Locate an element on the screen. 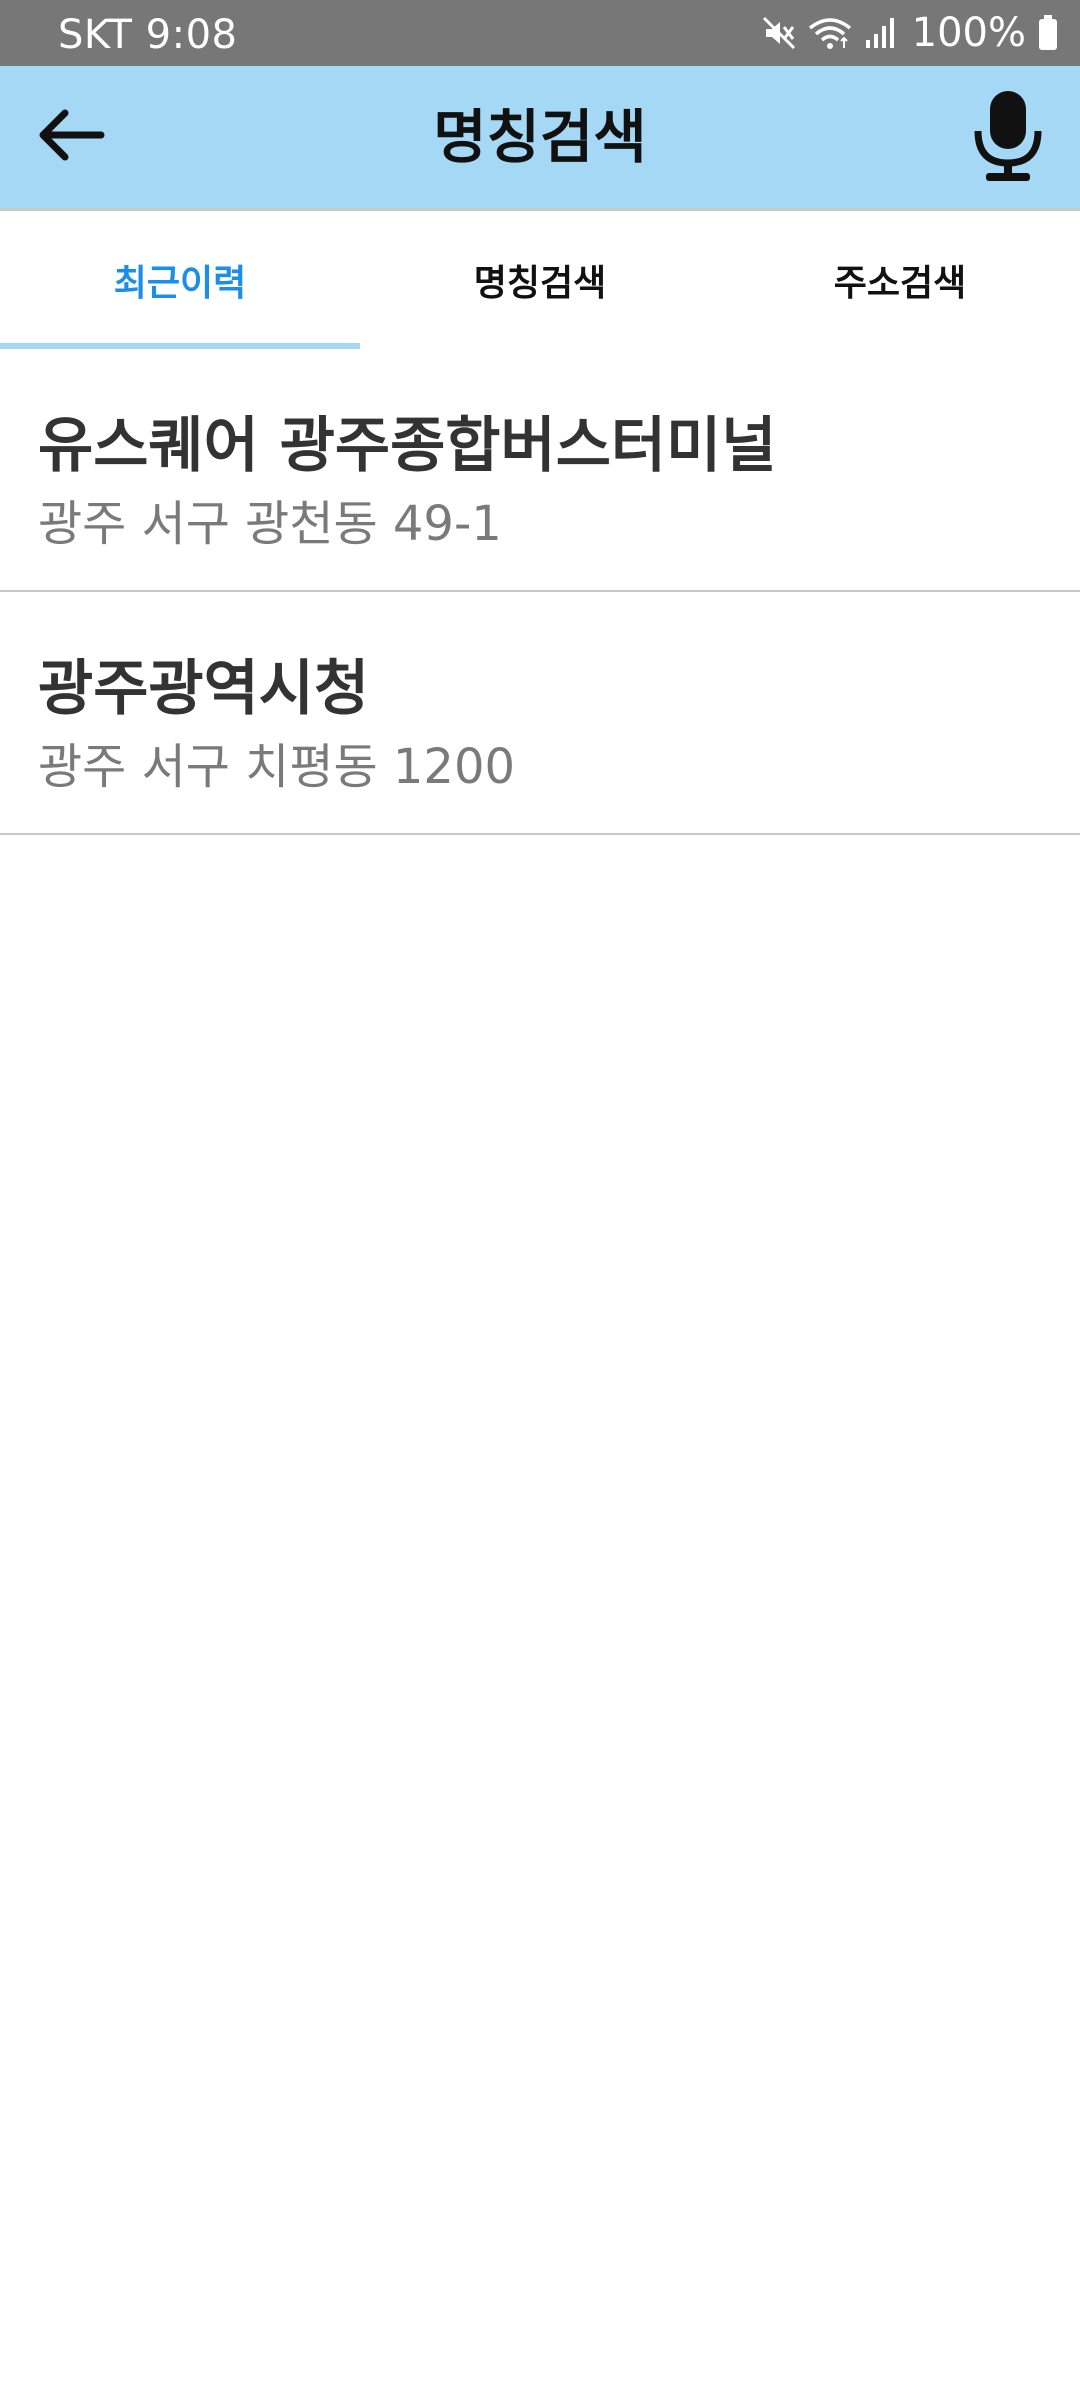 Image resolution: width=1080 pixels, height=2408 pixels. carrier-time: SKT 9:08 is located at coordinates (148, 35).